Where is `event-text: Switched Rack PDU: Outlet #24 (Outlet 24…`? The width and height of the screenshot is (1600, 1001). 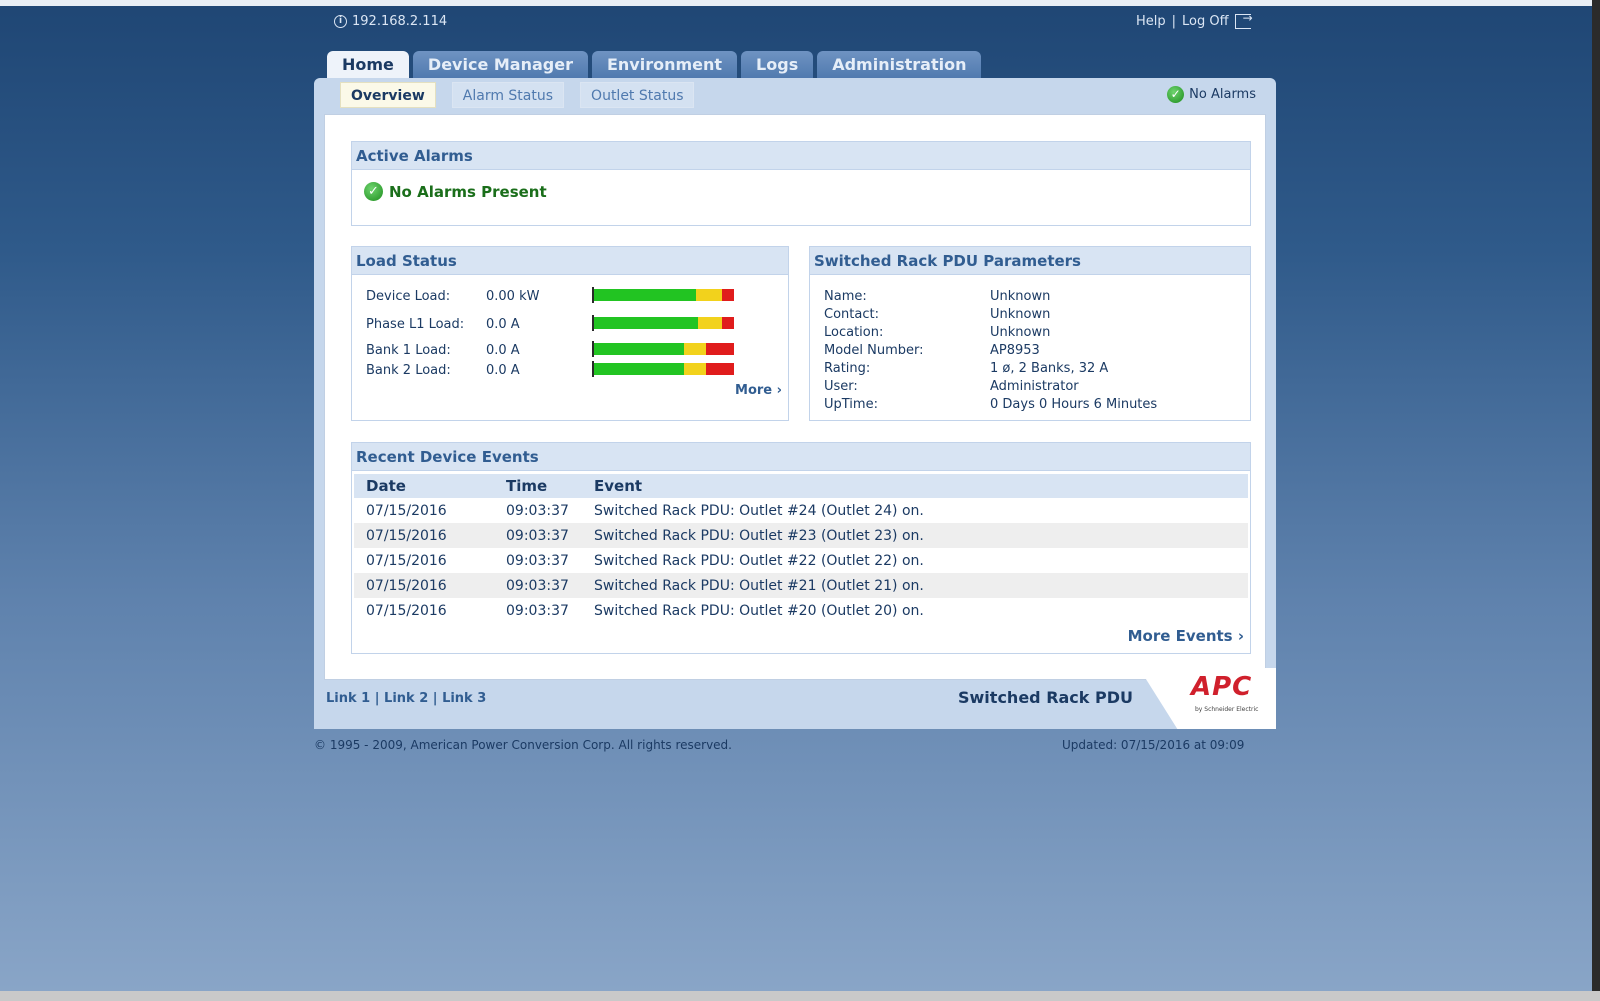
event-text: Switched Rack PDU: Outlet #24 (Outlet 24… is located at coordinates (759, 510).